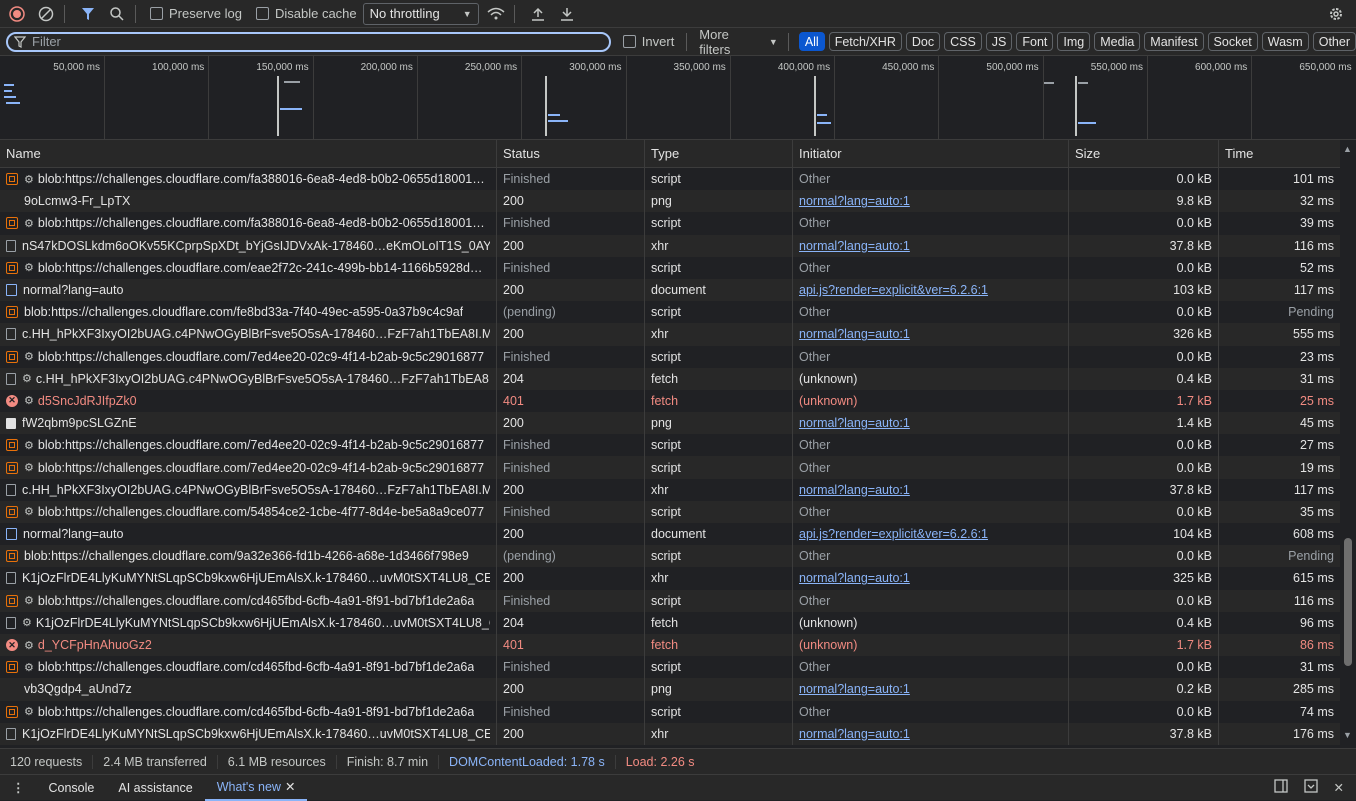  I want to click on tab-ai-assistance: AI assistance, so click(155, 788).